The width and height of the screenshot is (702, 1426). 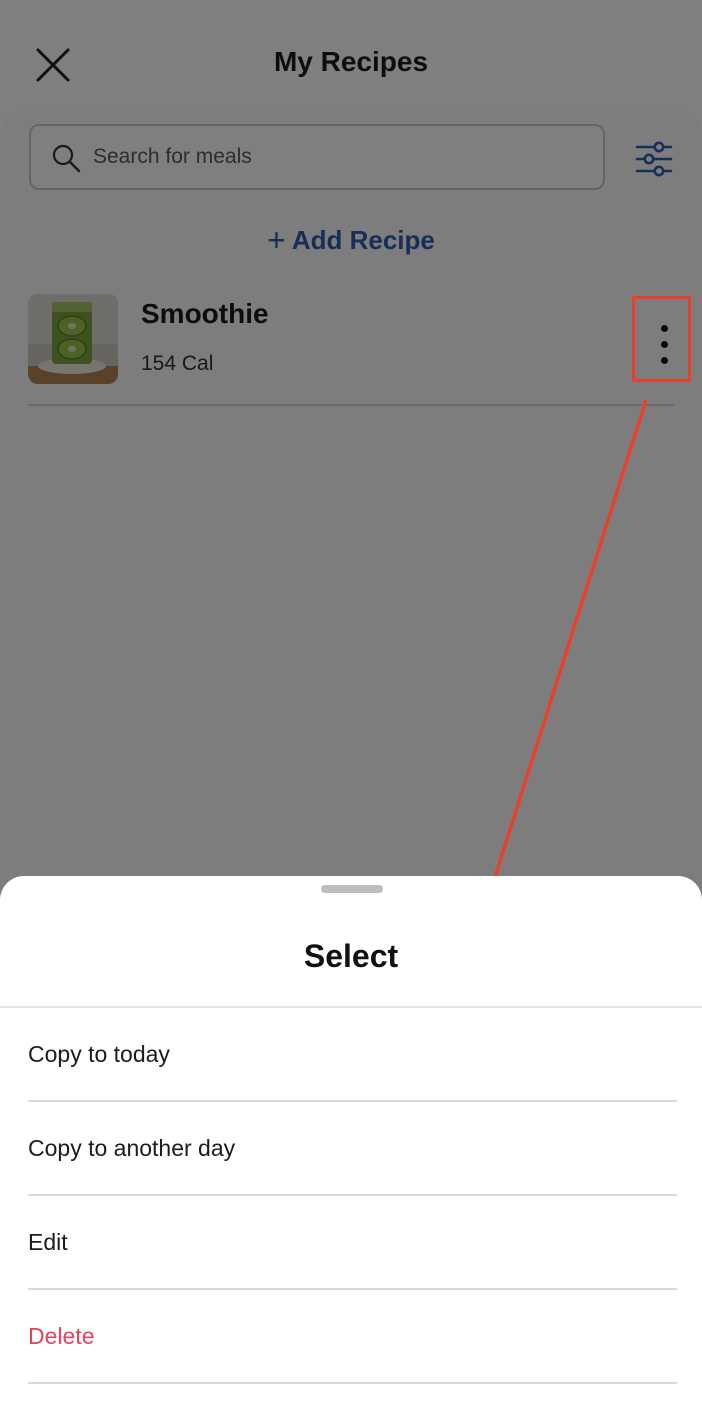 What do you see at coordinates (99, 1054) in the screenshot?
I see `option-label: Copy to today` at bounding box center [99, 1054].